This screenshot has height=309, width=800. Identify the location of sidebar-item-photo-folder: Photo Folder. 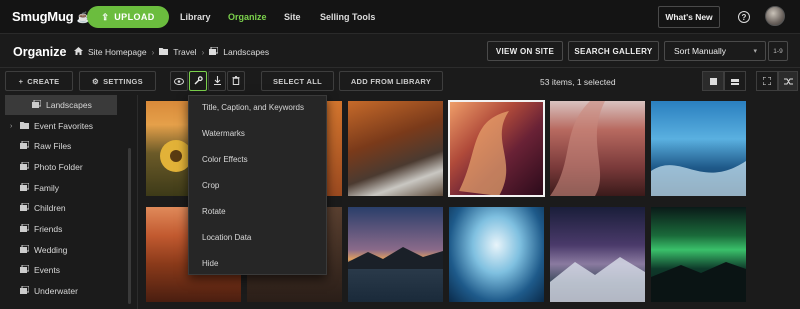
(66, 167).